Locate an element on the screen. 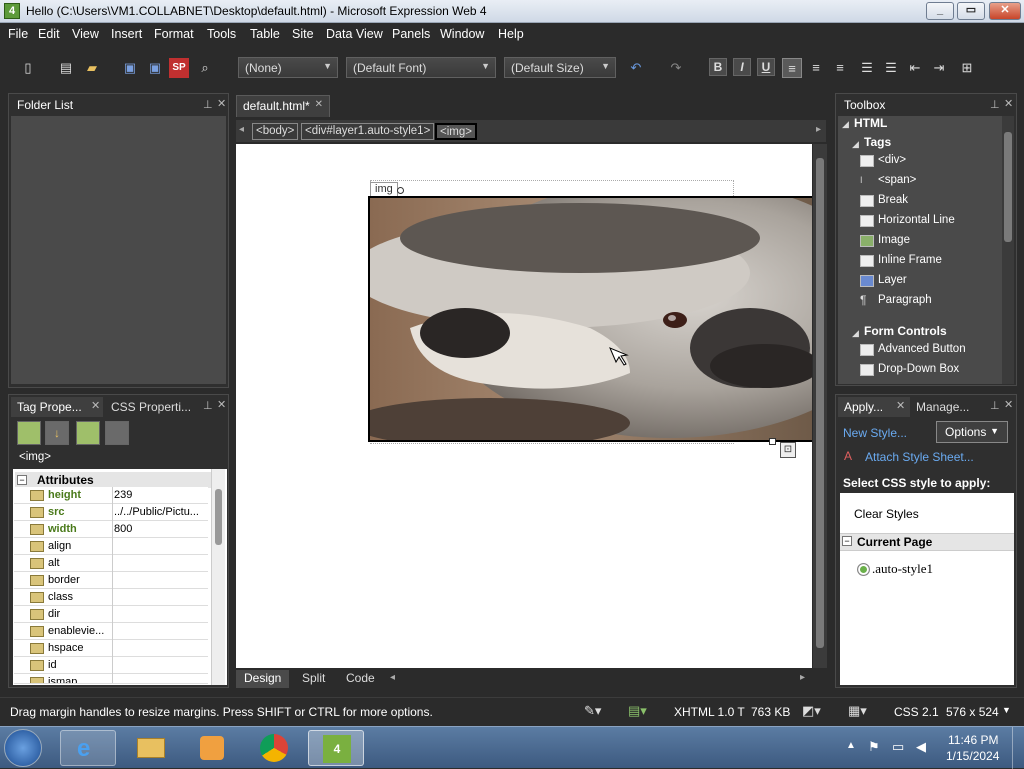 This screenshot has width=1024, height=769. clear-styles: Clear Styles is located at coordinates (886, 514).